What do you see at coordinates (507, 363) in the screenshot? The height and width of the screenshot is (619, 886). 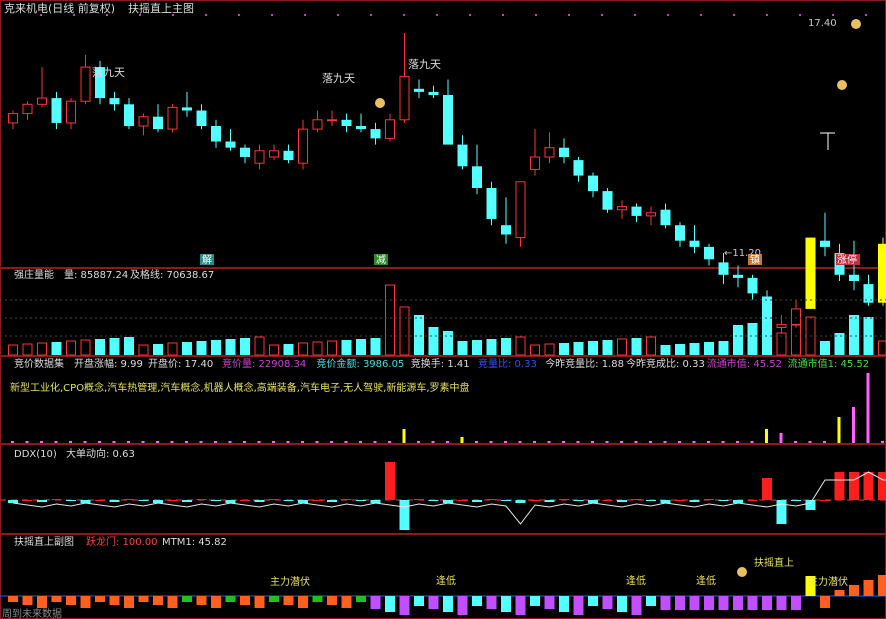 I see `auction-item: 竞量比: 0.33` at bounding box center [507, 363].